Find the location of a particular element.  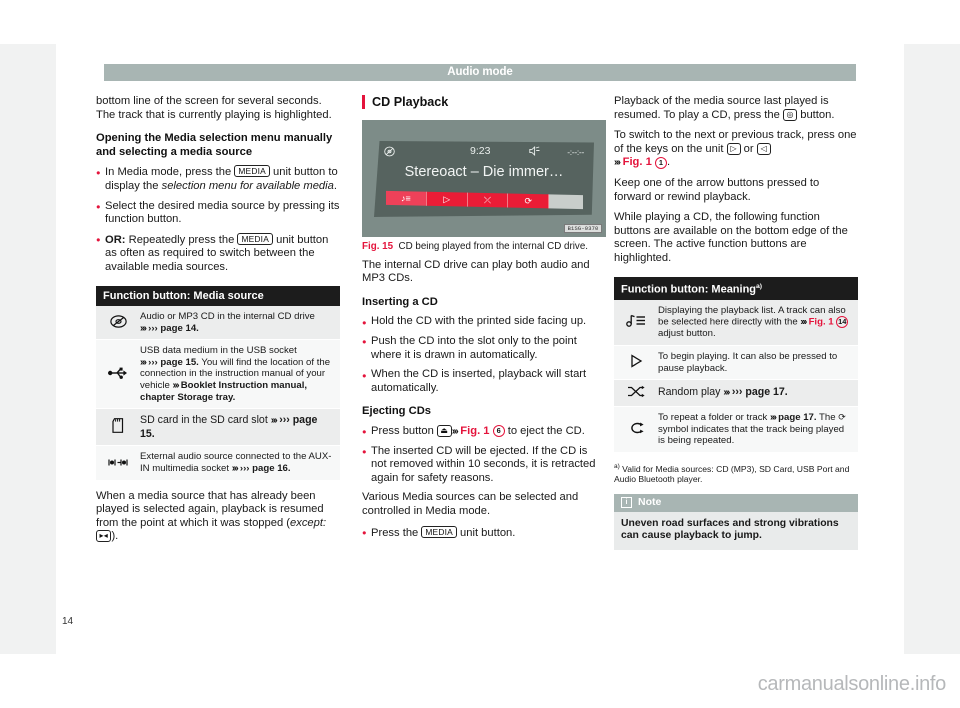

note-box-title: Note is located at coordinates (650, 502).